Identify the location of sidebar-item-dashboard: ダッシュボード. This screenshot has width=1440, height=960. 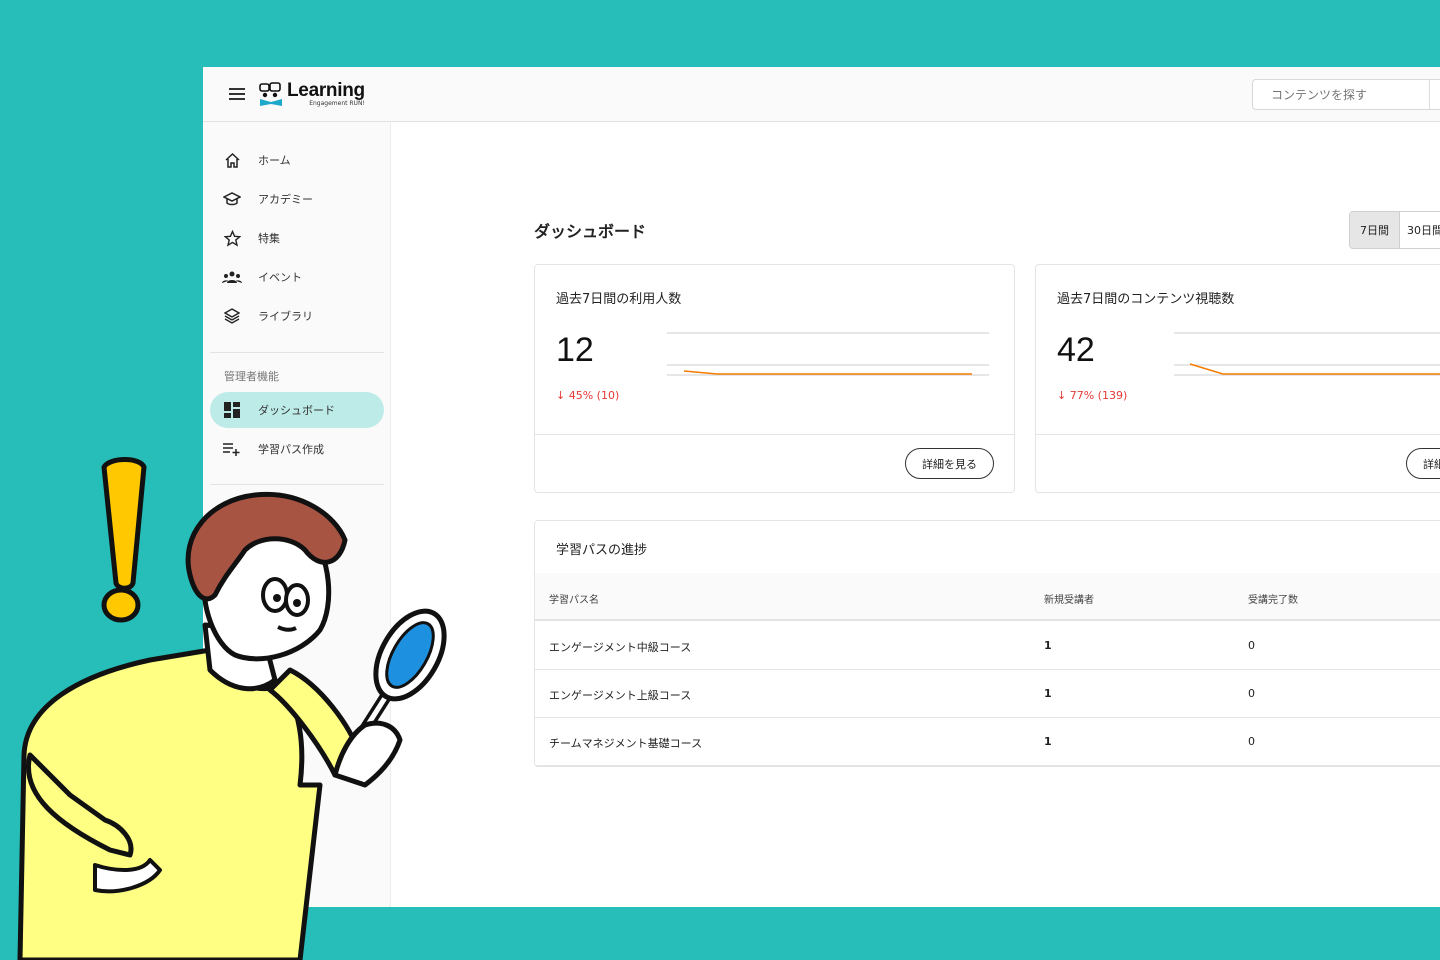
(297, 410).